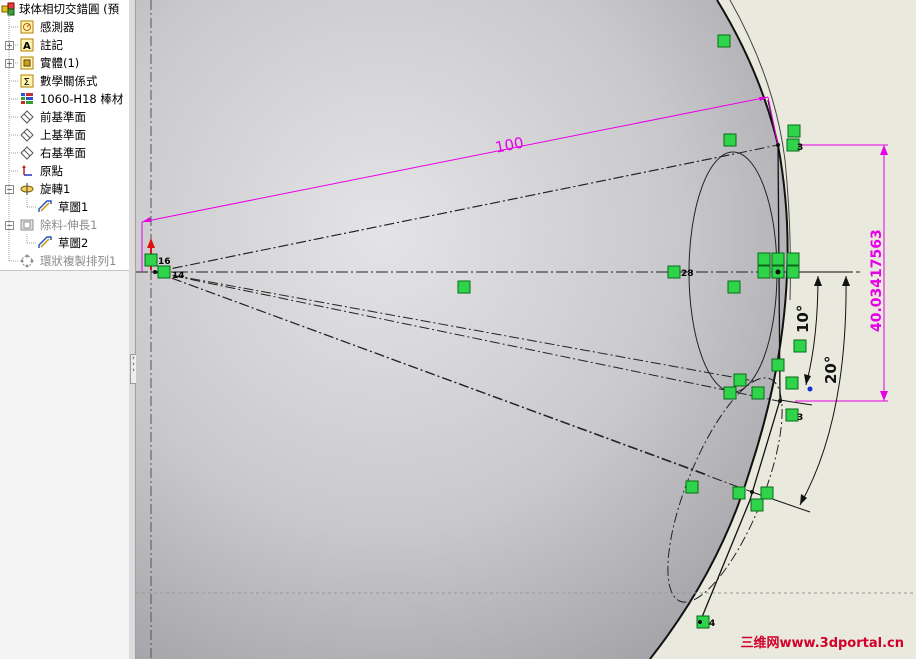 The width and height of the screenshot is (916, 659). I want to click on tree-item-label: 1060-H18 棒材, so click(82, 99).